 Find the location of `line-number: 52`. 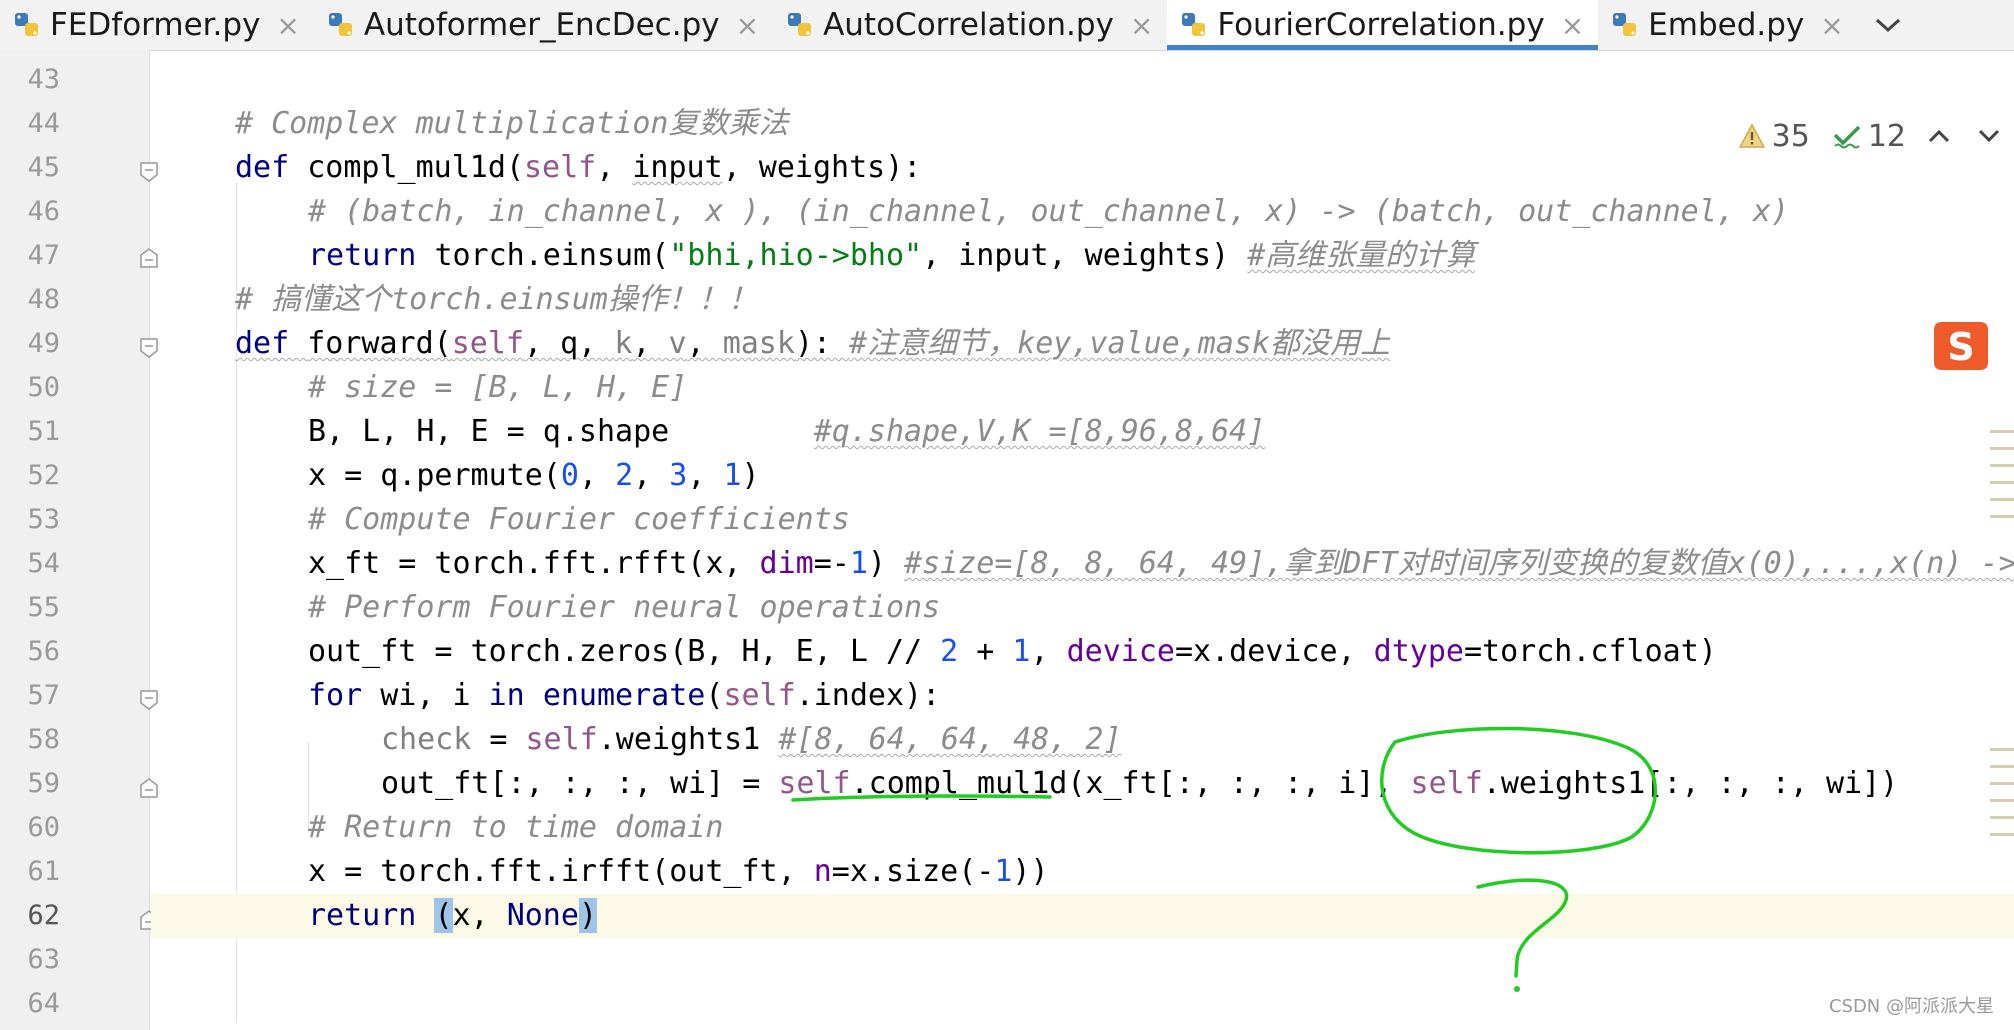

line-number: 52 is located at coordinates (43, 475).